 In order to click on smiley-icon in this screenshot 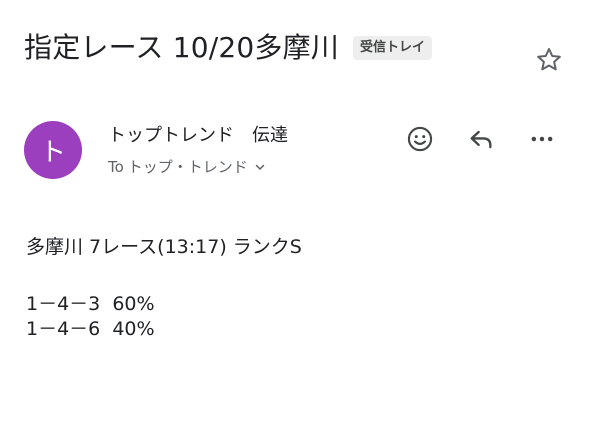, I will do `click(420, 139)`.